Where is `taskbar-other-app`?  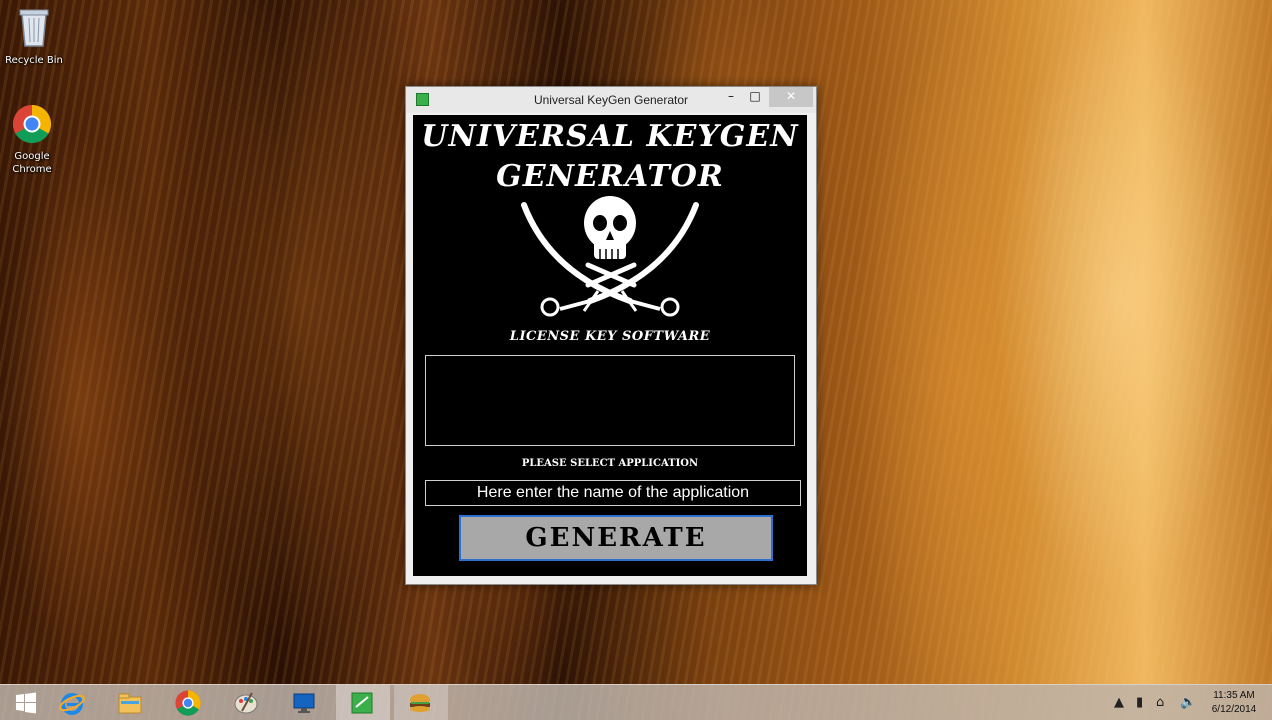 taskbar-other-app is located at coordinates (421, 702).